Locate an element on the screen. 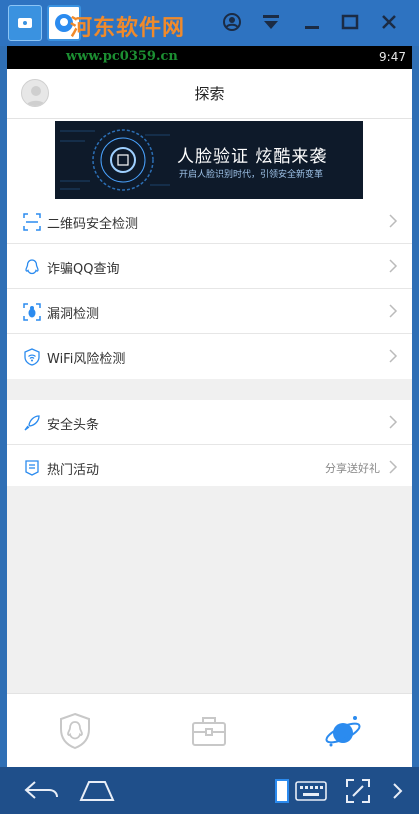  rocket-icon is located at coordinates (32, 423).